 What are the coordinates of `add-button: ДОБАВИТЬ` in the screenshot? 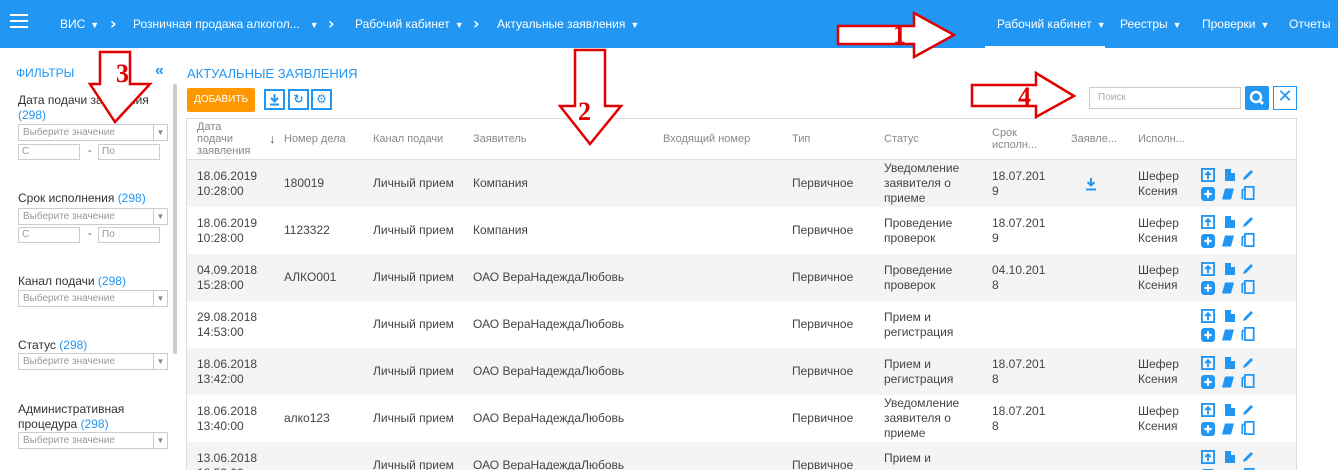 It's located at (221, 100).